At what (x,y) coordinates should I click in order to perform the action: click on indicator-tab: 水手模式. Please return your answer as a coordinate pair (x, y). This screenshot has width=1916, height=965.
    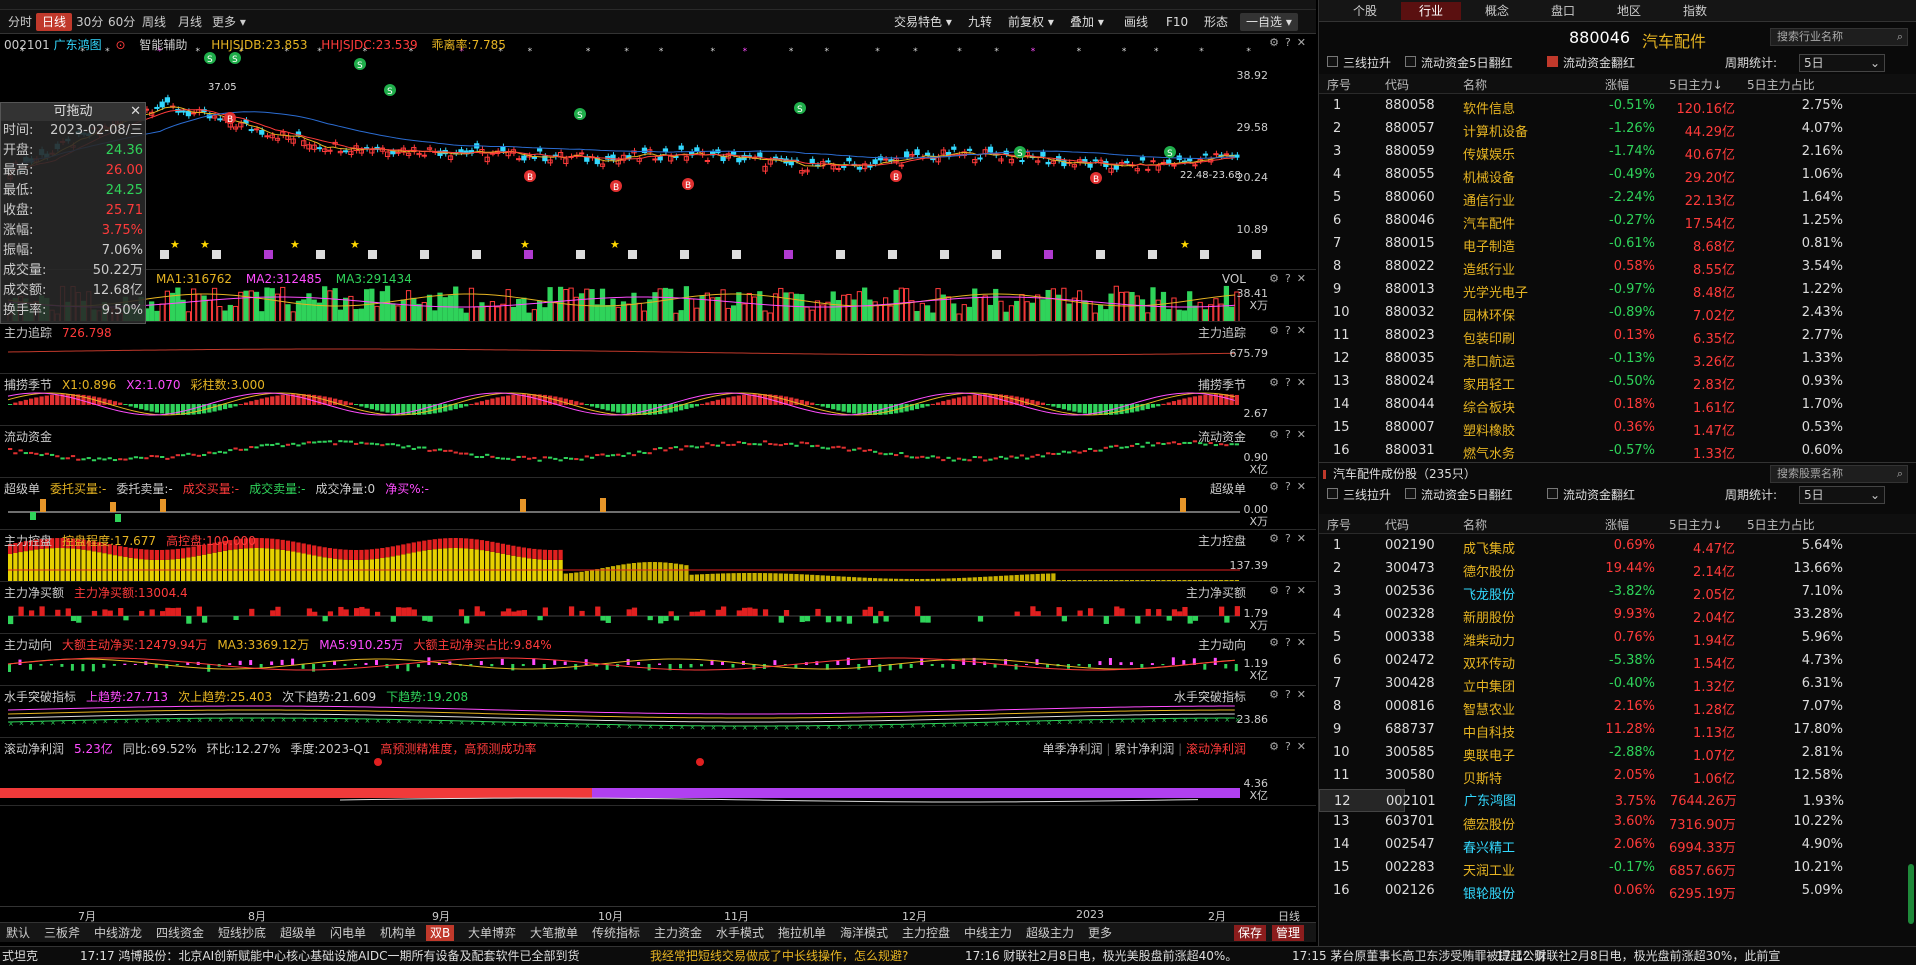
    Looking at the image, I should click on (740, 933).